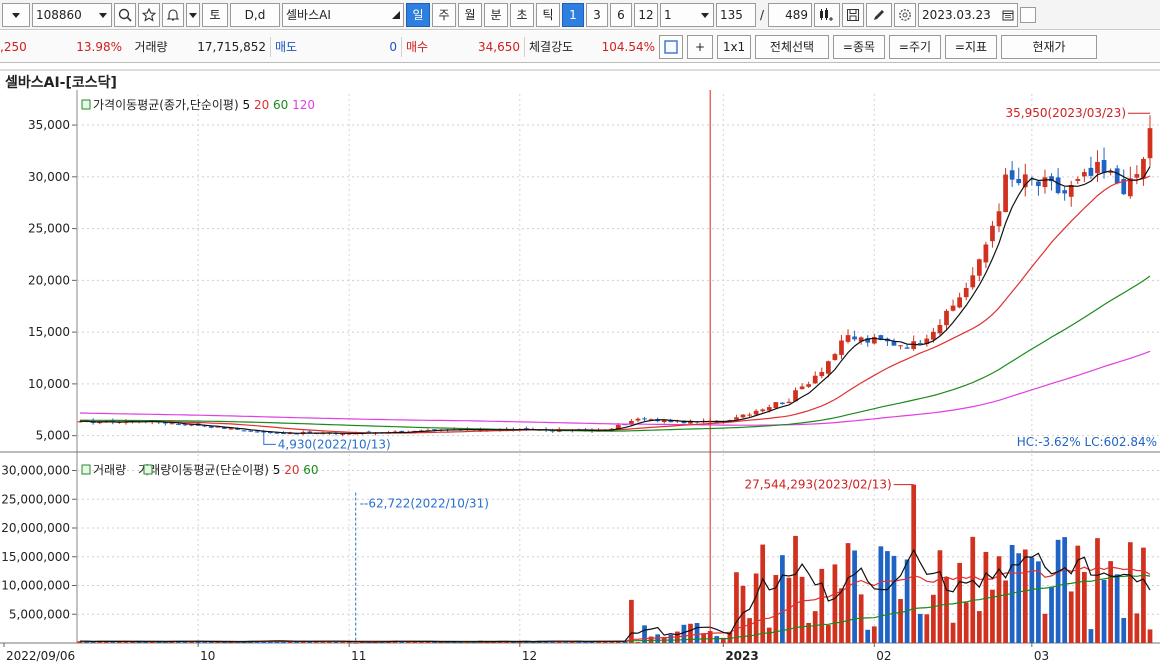  What do you see at coordinates (72, 14) in the screenshot?
I see `stock-code-combo: 108860` at bounding box center [72, 14].